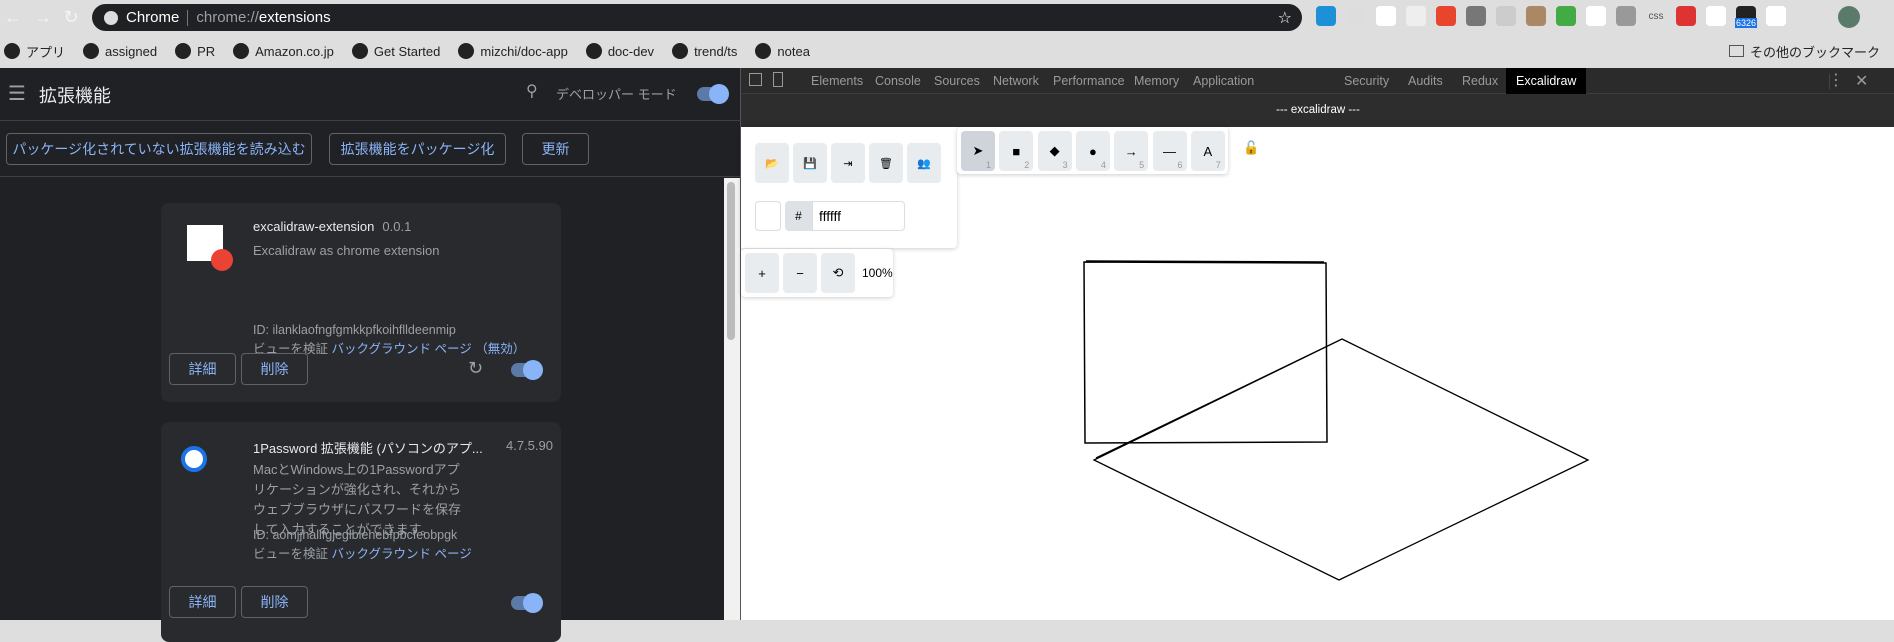 Image resolution: width=1894 pixels, height=642 pixels. I want to click on forward-button: →, so click(43, 17).